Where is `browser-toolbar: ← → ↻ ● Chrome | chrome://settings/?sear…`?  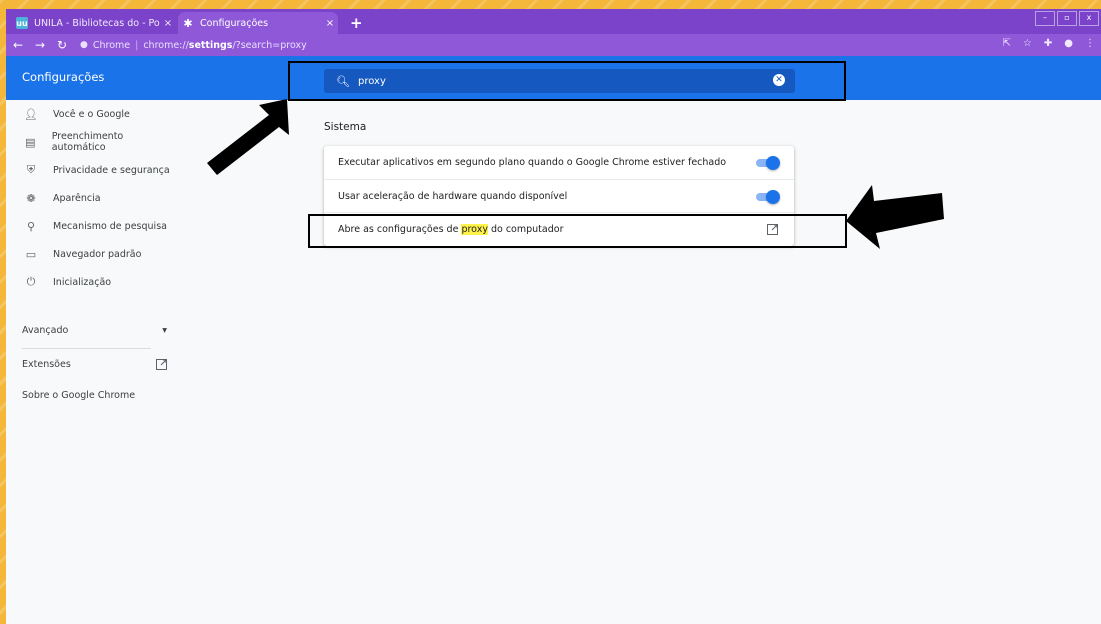
browser-toolbar: ← → ↻ ● Chrome | chrome://settings/?sear… is located at coordinates (553, 45).